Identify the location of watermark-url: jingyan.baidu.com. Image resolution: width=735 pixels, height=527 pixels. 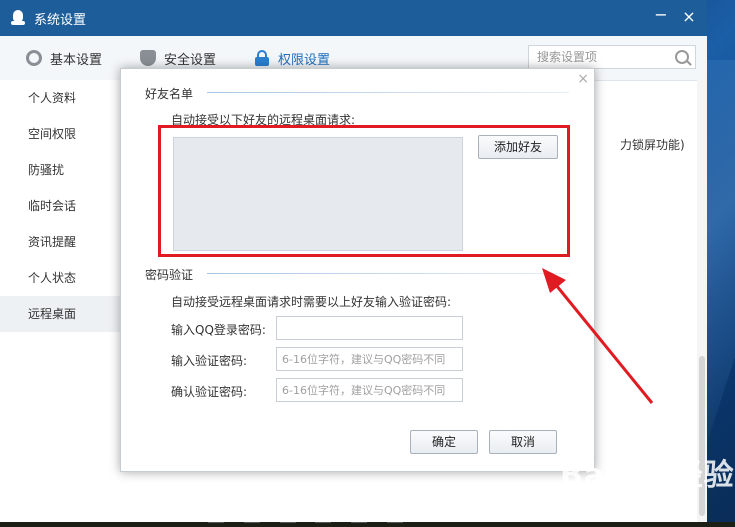
(639, 499).